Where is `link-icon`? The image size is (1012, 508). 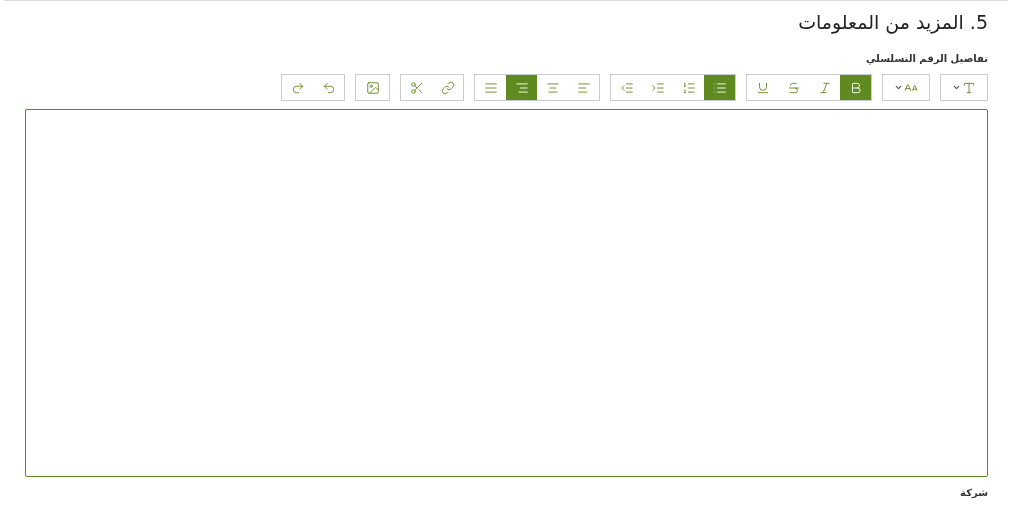 link-icon is located at coordinates (447, 87).